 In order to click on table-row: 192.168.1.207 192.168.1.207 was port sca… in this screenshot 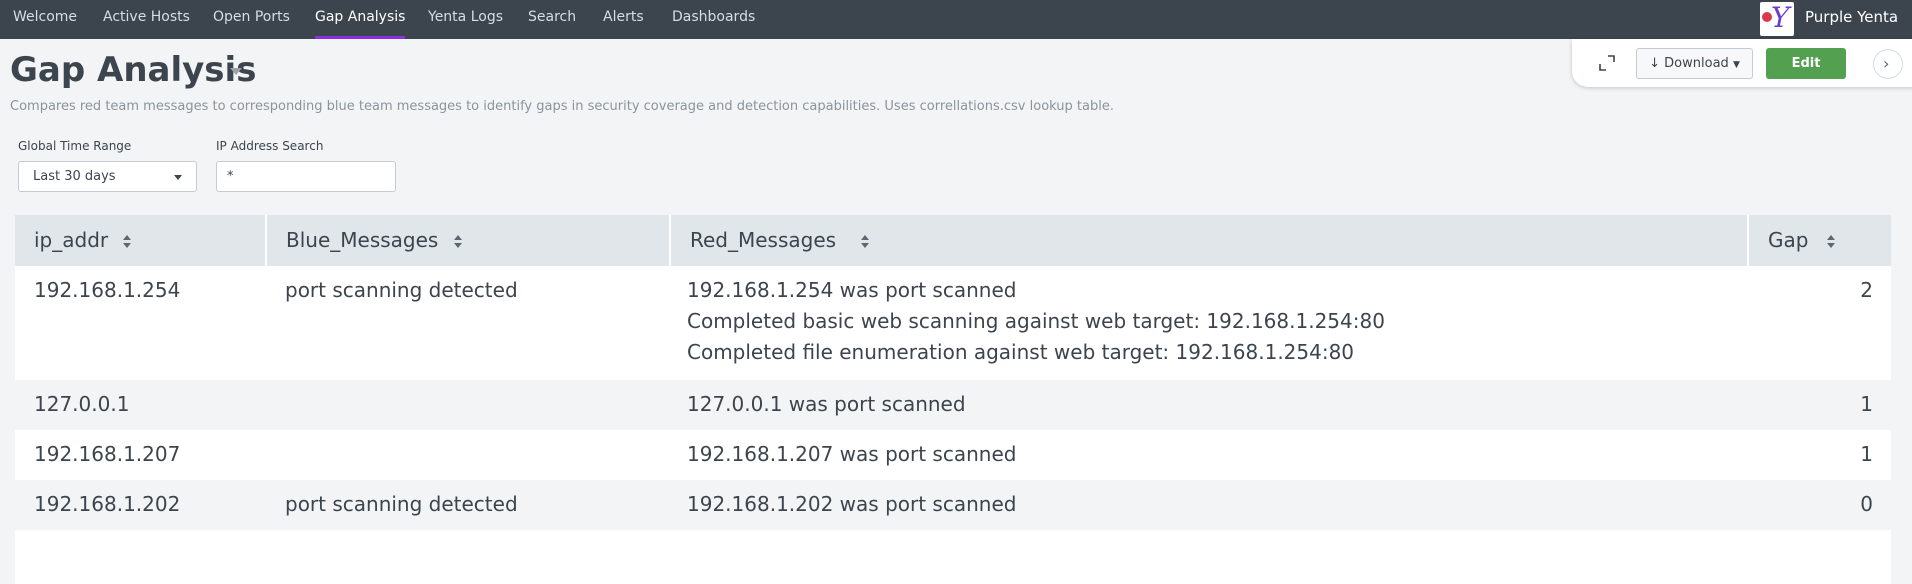, I will do `click(953, 455)`.